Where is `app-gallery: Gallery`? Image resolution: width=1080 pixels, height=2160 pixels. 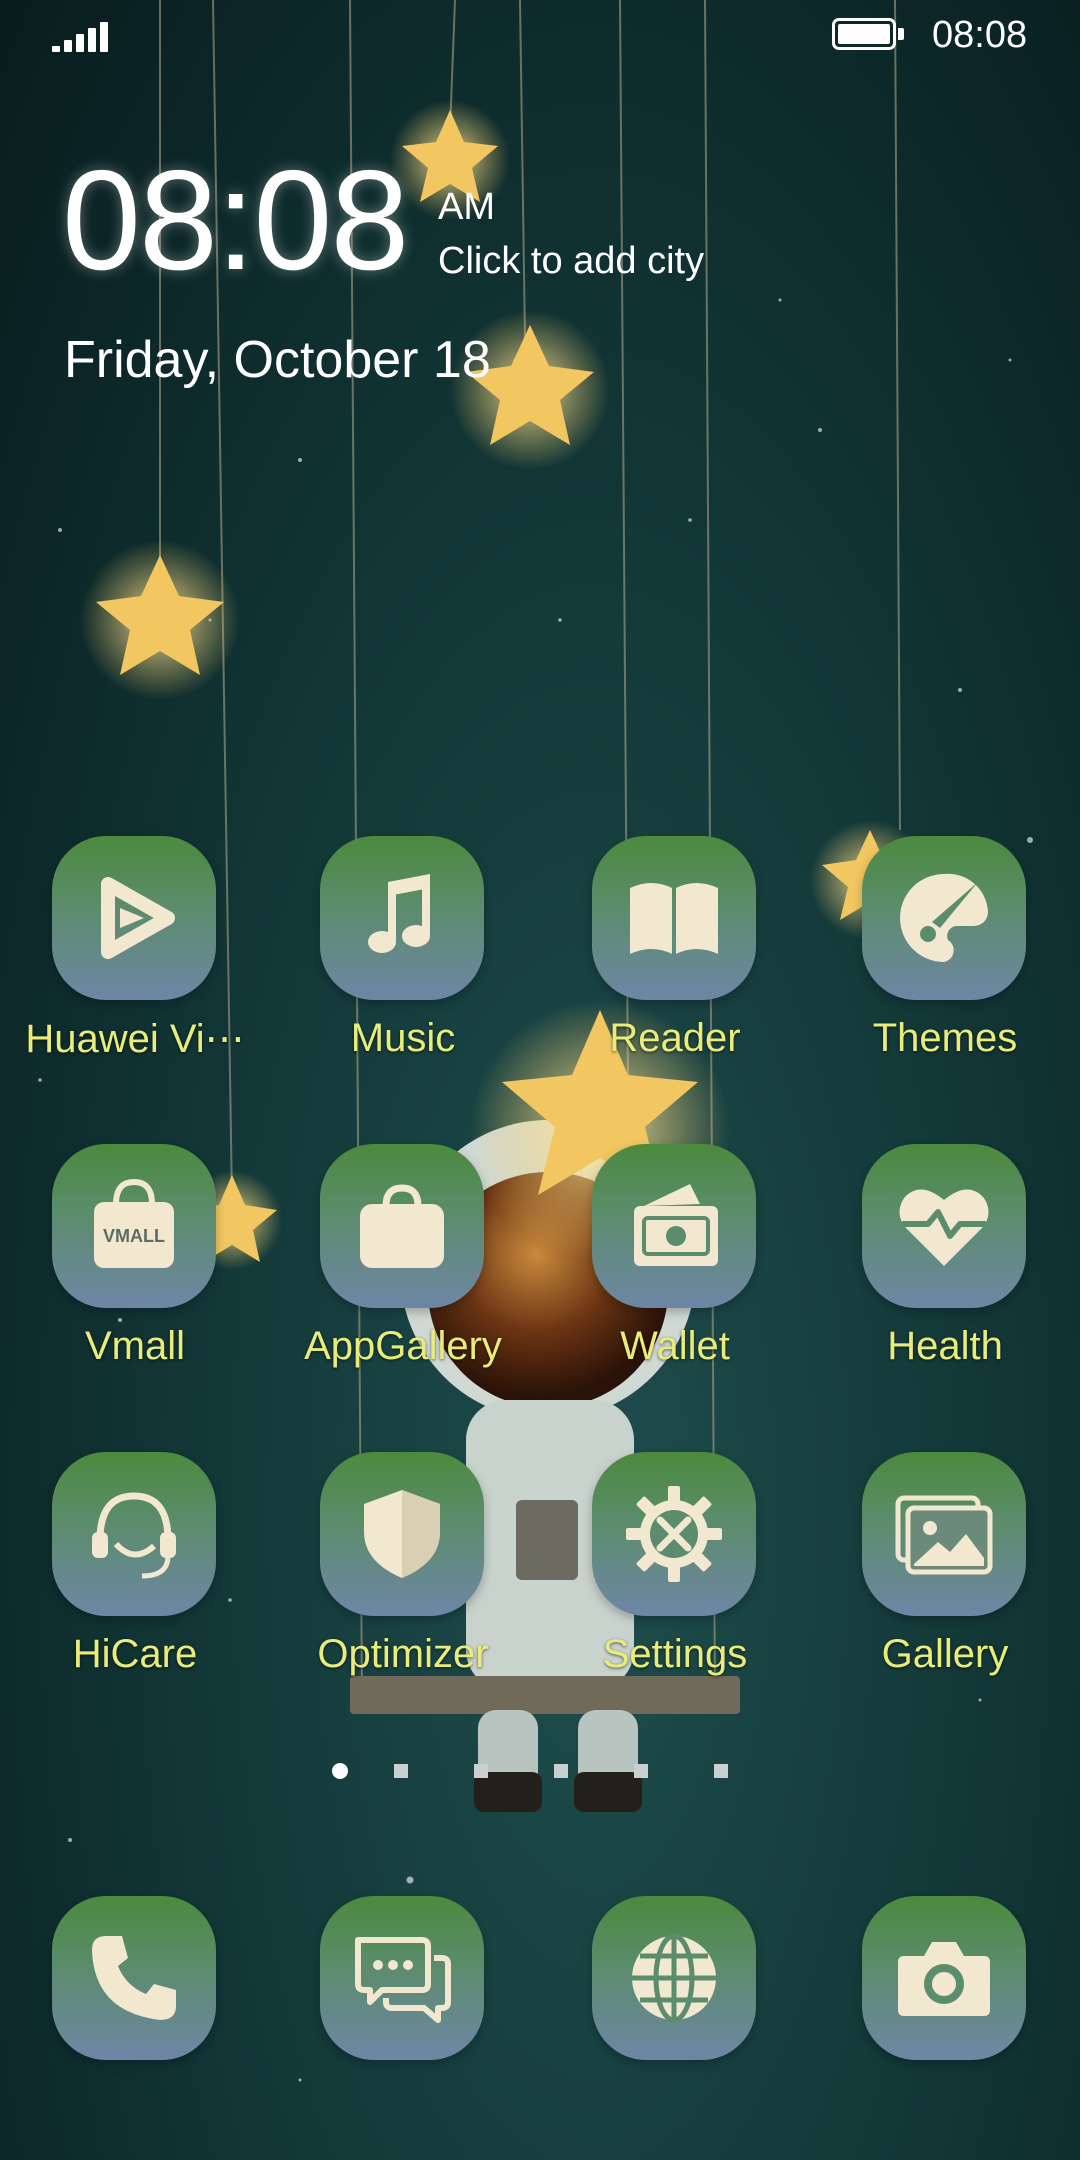
app-gallery: Gallery is located at coordinates (945, 1572).